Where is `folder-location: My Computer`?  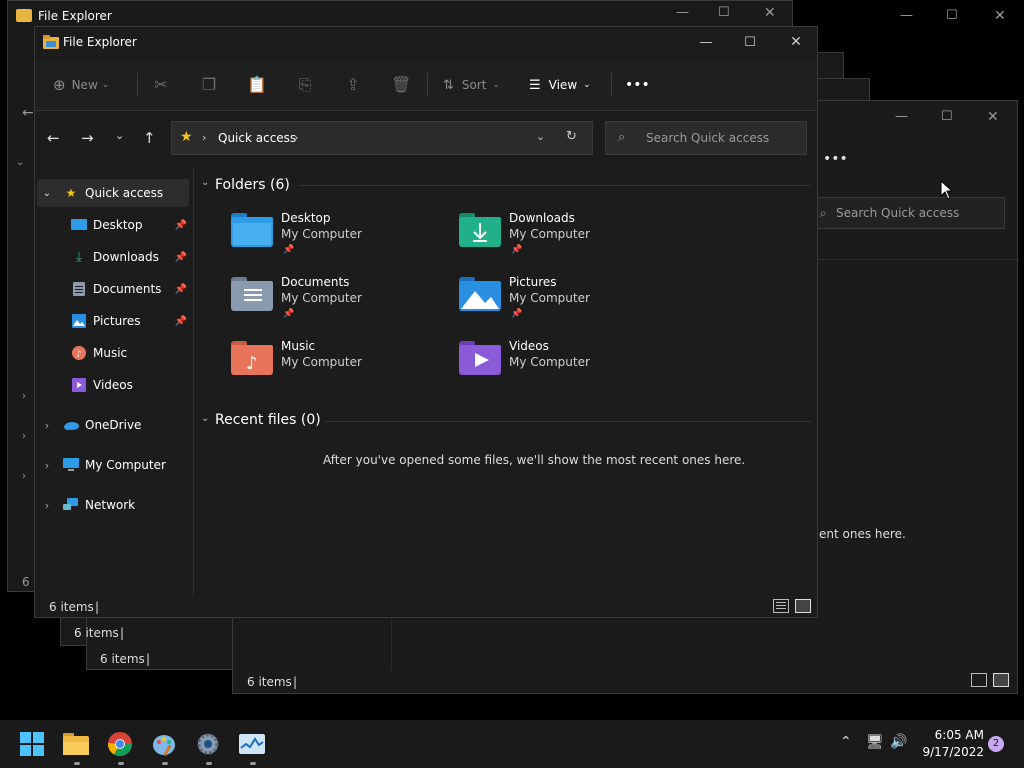 folder-location: My Computer is located at coordinates (321, 234).